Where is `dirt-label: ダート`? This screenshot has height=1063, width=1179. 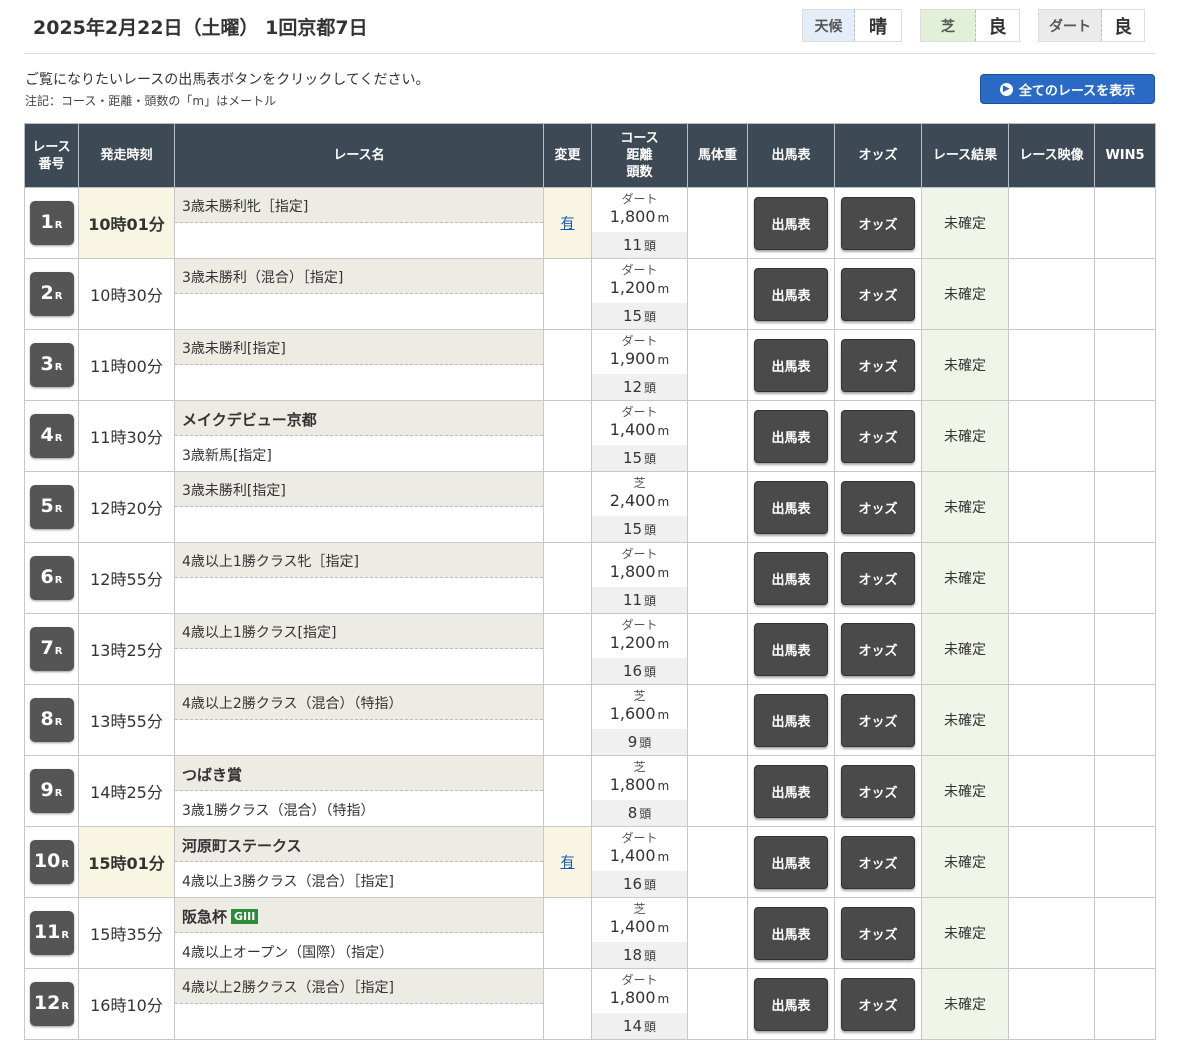
dirt-label: ダート is located at coordinates (1070, 25).